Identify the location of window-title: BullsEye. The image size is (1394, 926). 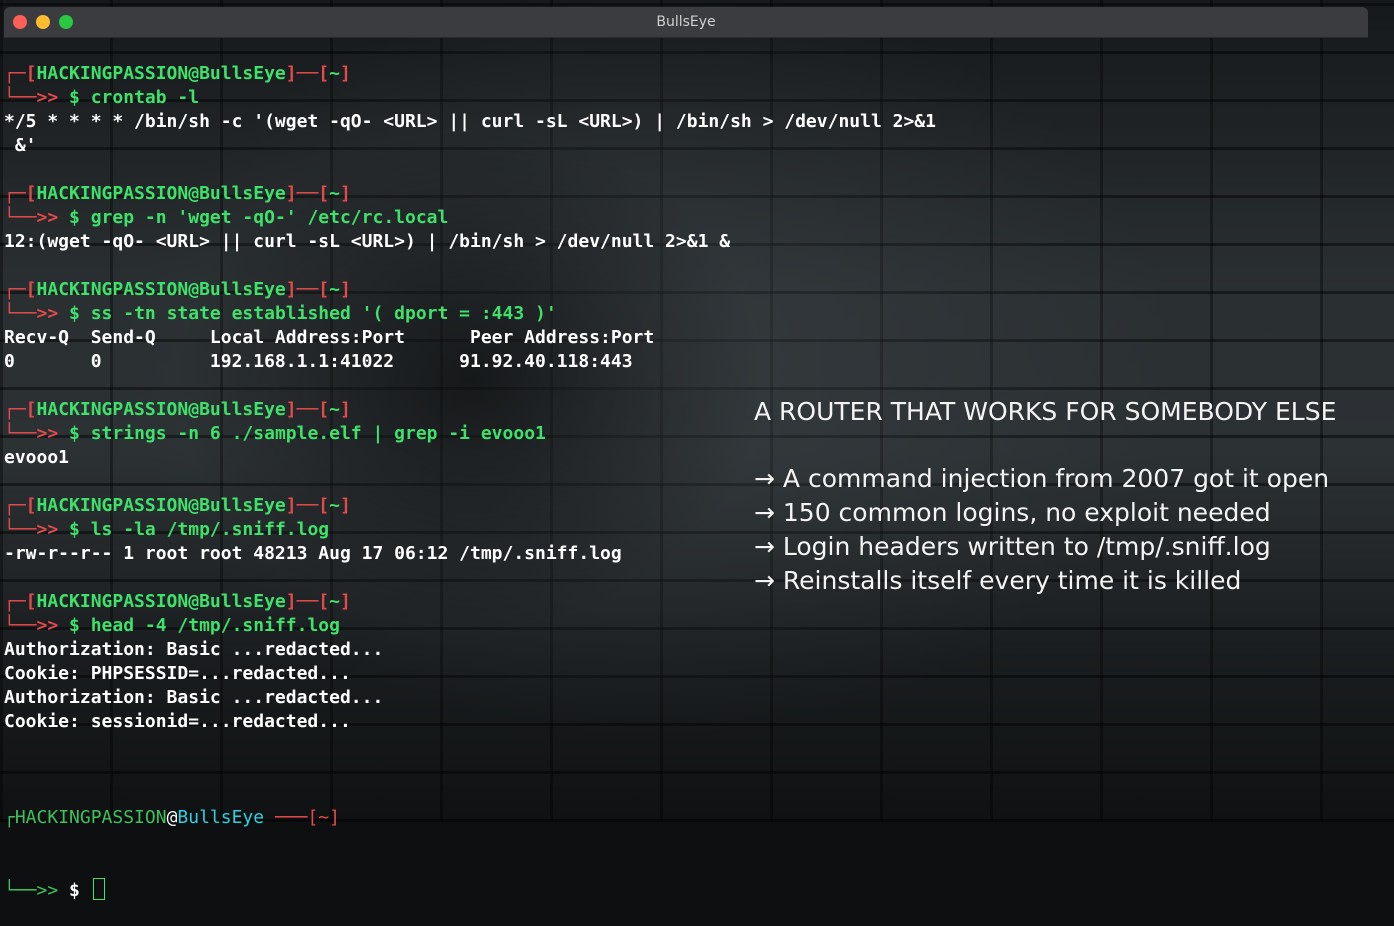
(686, 22).